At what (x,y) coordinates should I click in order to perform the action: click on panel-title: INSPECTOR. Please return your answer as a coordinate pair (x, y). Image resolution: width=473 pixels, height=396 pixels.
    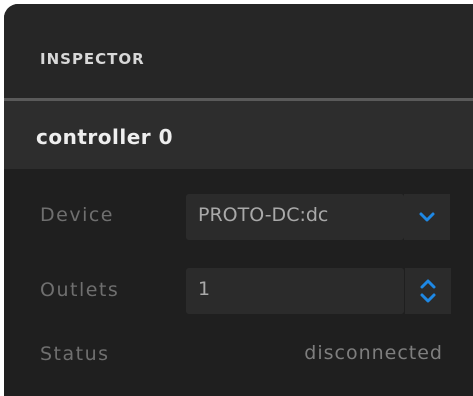
    Looking at the image, I should click on (92, 59).